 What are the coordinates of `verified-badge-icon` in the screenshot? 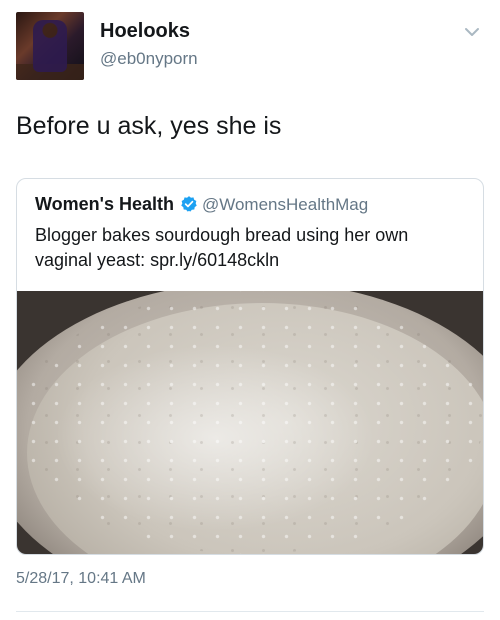 It's located at (189, 206).